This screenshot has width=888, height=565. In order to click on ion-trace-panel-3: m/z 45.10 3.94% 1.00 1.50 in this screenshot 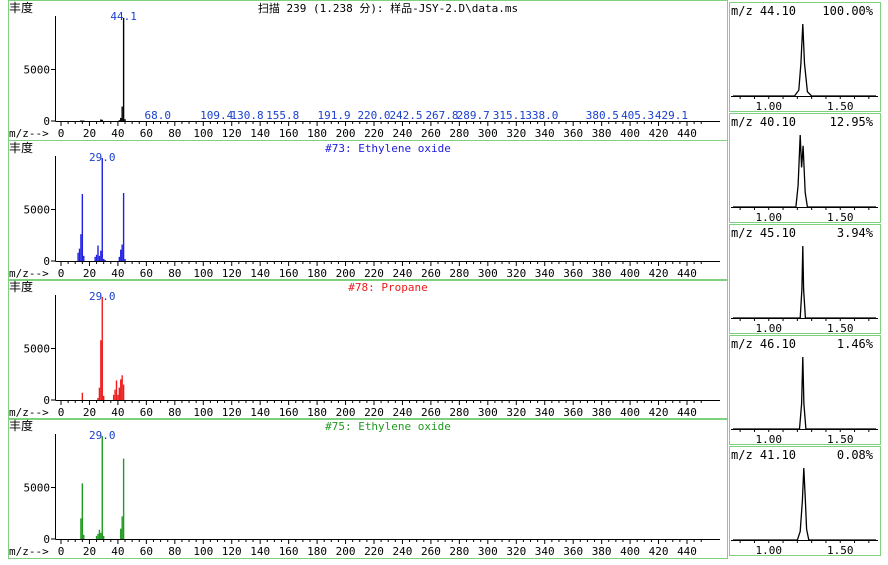, I will do `click(805, 279)`.